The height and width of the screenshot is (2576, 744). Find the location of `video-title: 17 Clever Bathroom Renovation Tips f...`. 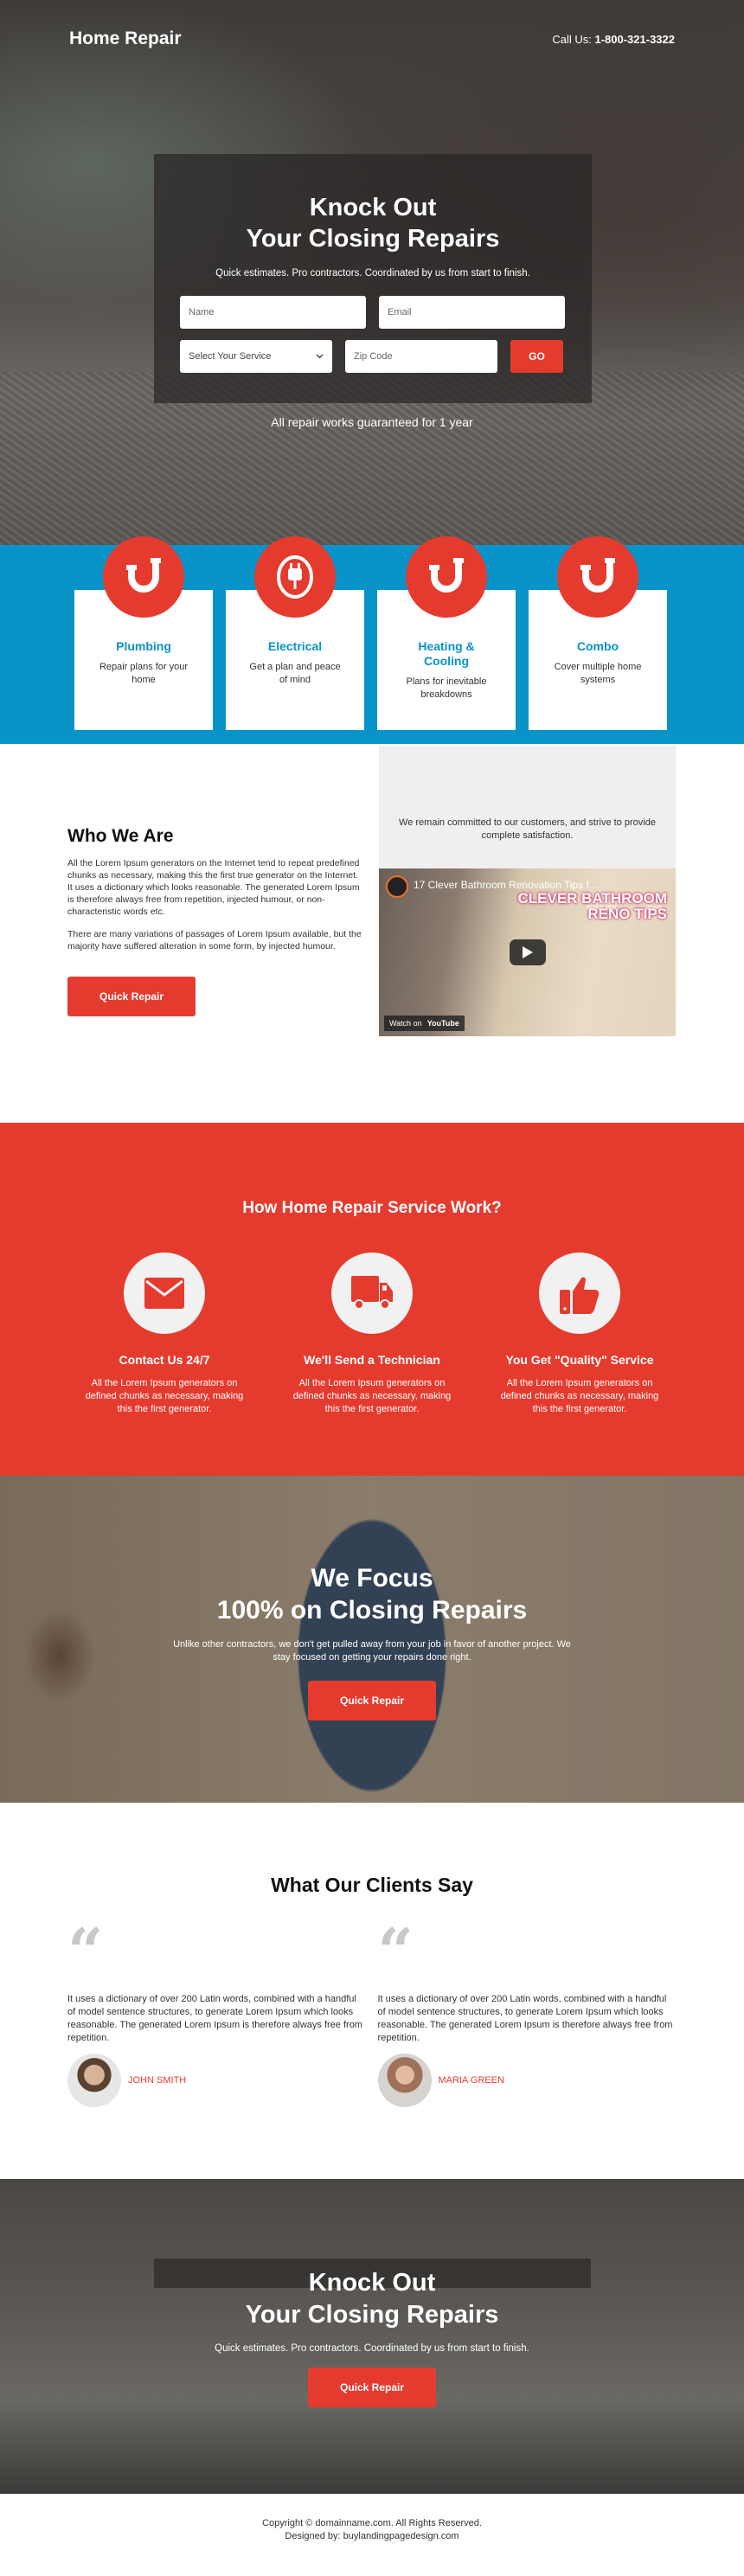

video-title: 17 Clever Bathroom Renovation Tips f... is located at coordinates (506, 885).